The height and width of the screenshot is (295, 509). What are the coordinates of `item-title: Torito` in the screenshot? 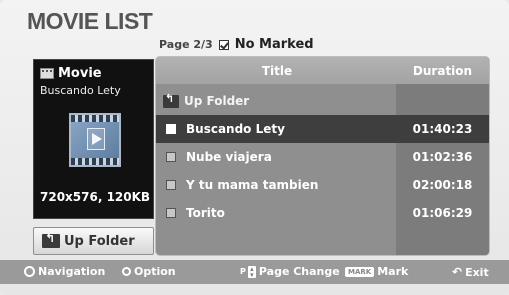 It's located at (205, 213).